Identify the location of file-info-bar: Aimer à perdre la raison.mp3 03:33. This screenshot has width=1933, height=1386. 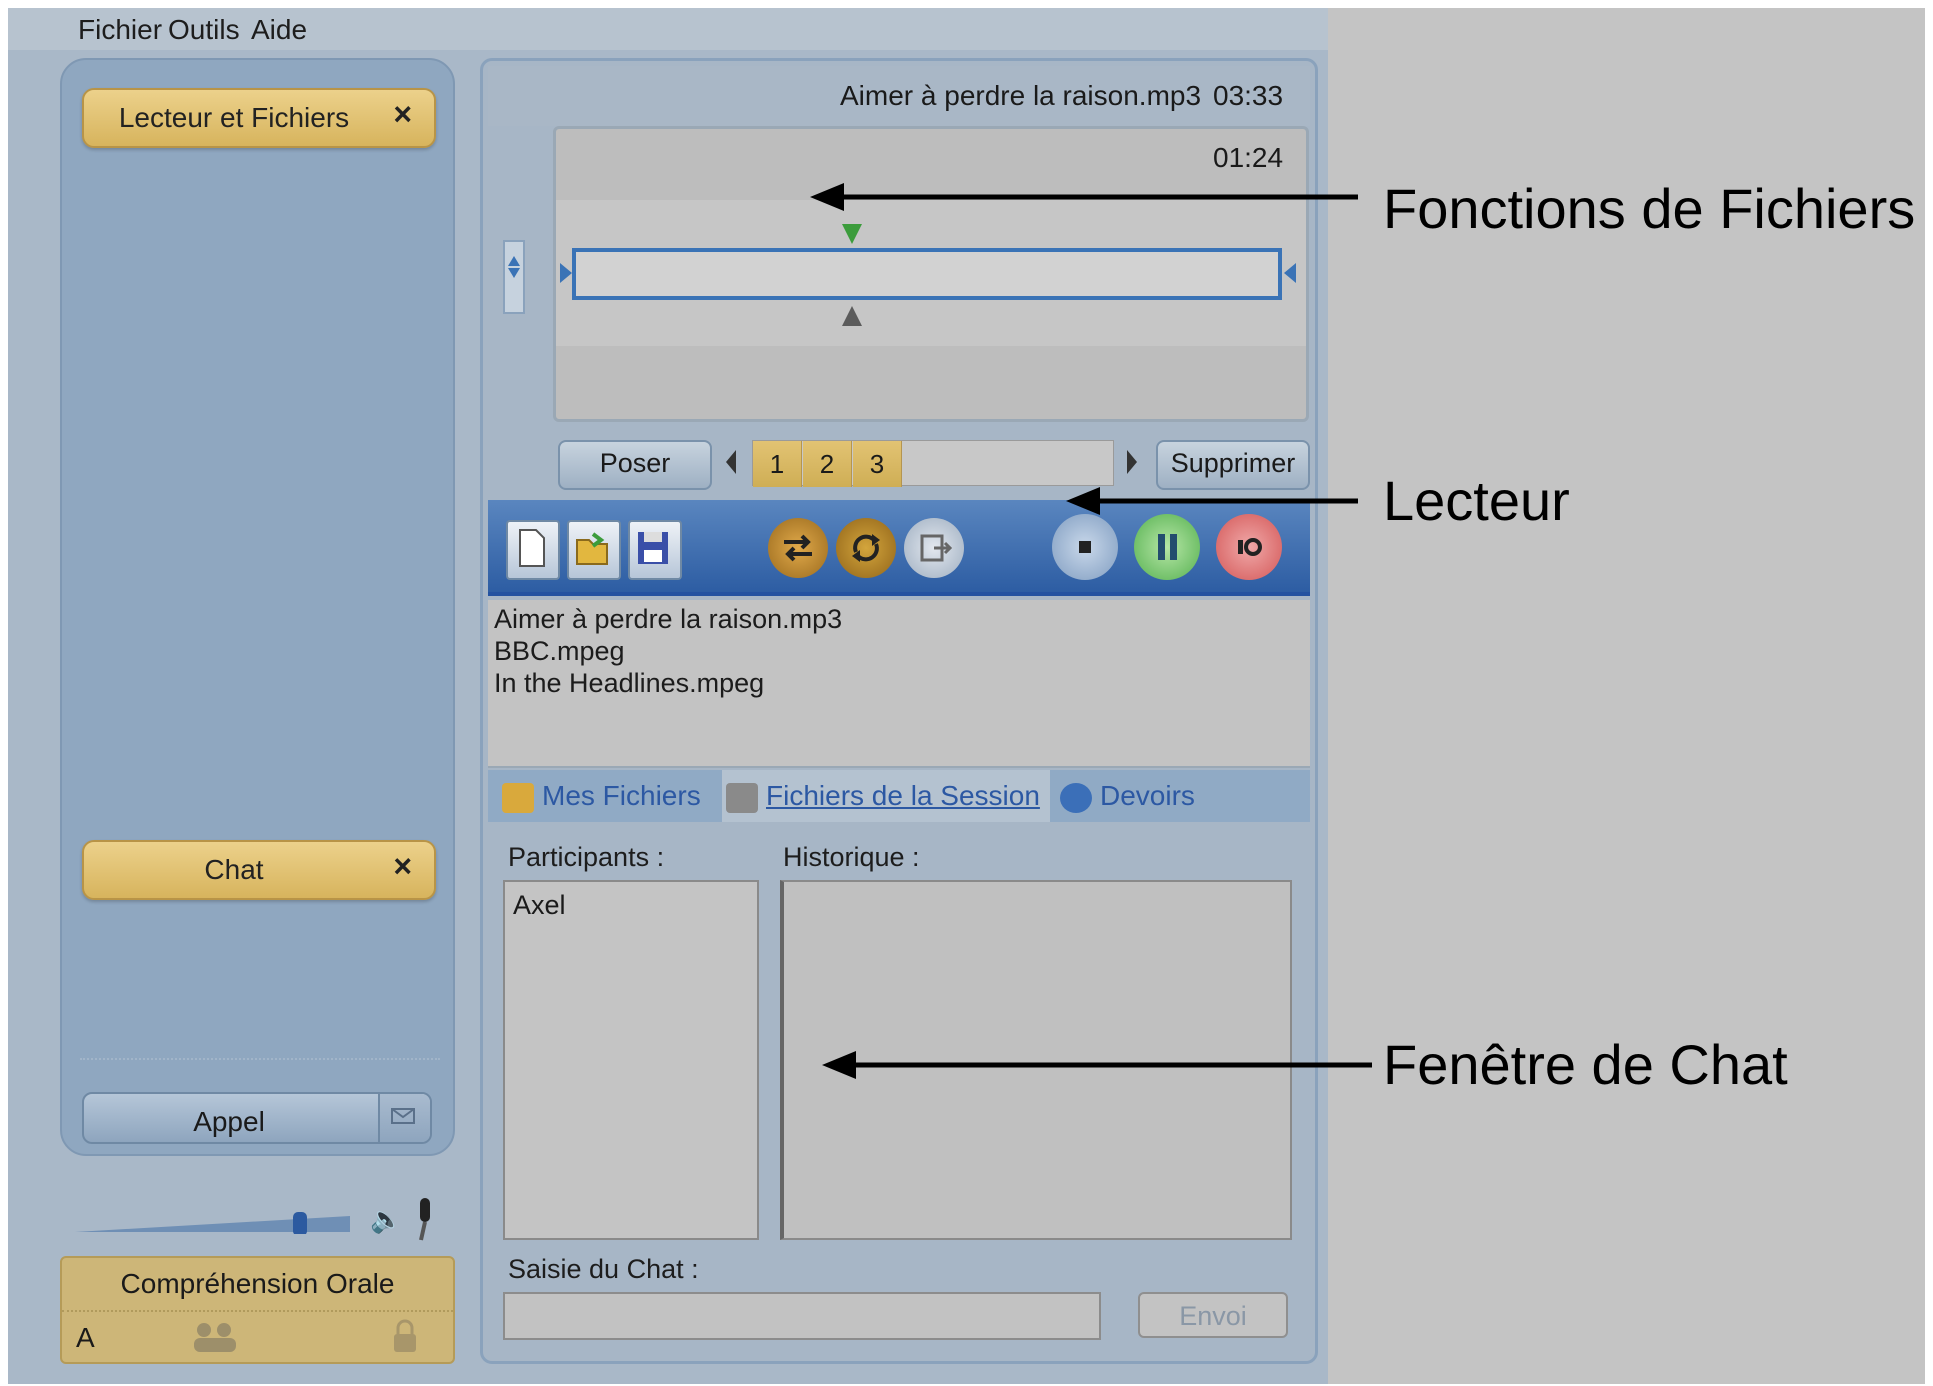
(899, 96).